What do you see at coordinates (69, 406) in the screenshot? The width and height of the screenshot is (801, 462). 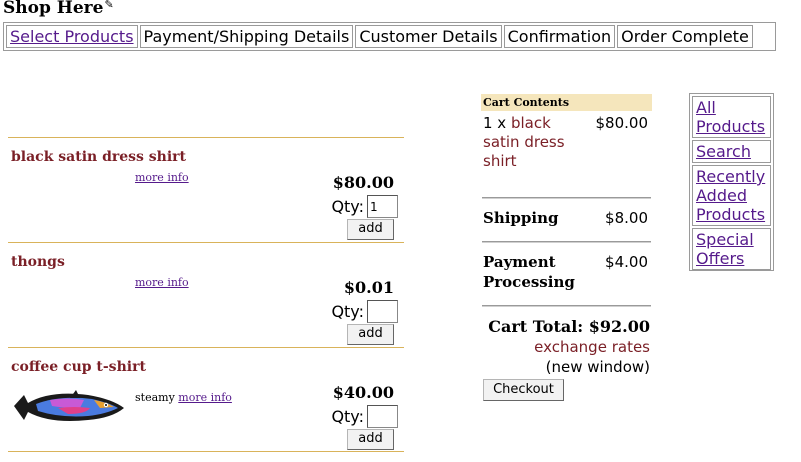 I see `fish-image` at bounding box center [69, 406].